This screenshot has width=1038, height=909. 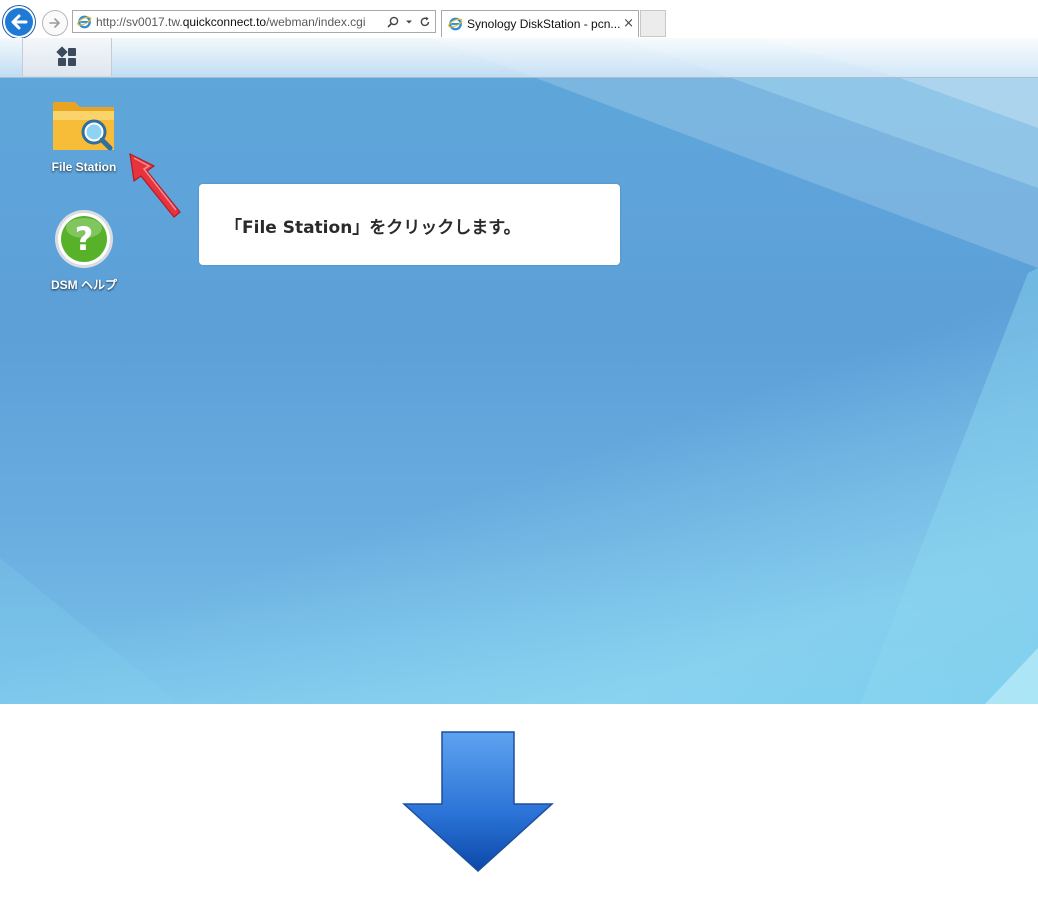 What do you see at coordinates (84, 167) in the screenshot?
I see `file-station-label: File Station` at bounding box center [84, 167].